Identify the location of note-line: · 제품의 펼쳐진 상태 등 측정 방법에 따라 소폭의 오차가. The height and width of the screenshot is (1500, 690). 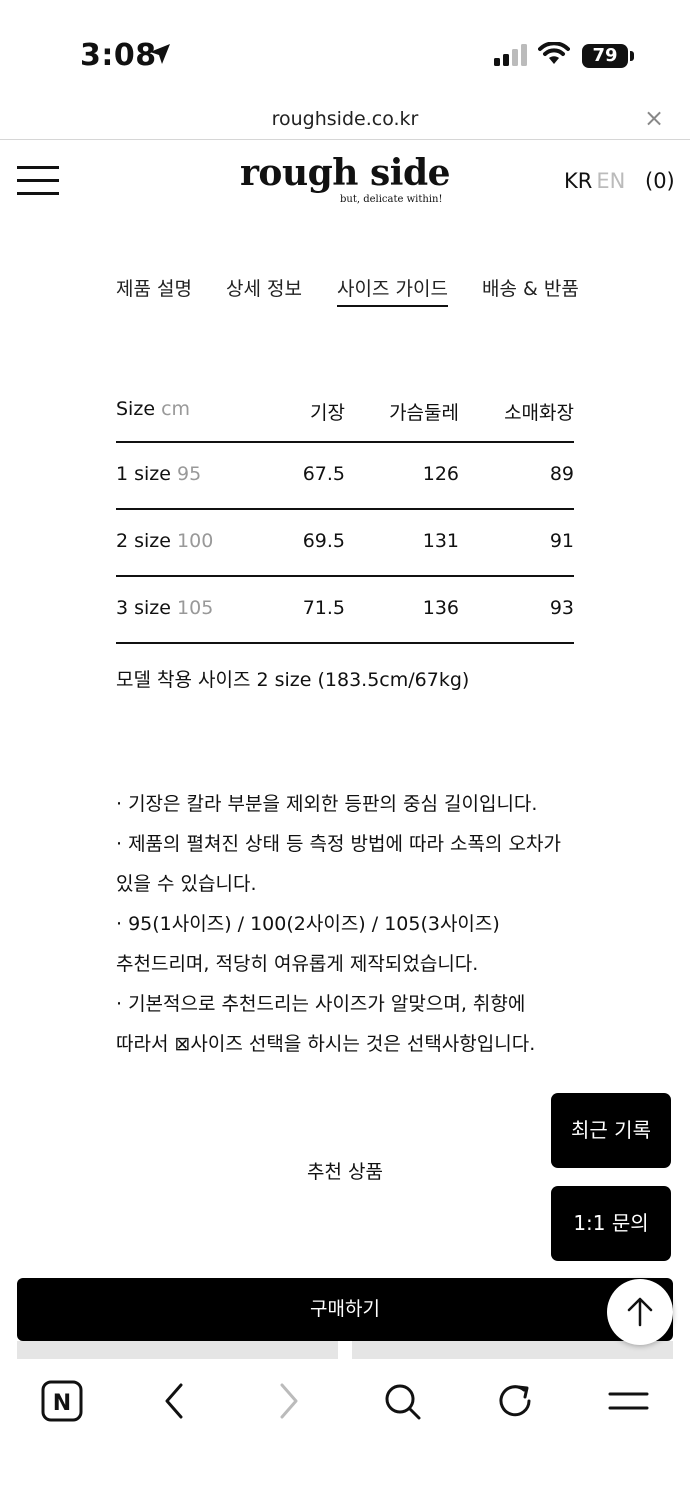
(338, 844).